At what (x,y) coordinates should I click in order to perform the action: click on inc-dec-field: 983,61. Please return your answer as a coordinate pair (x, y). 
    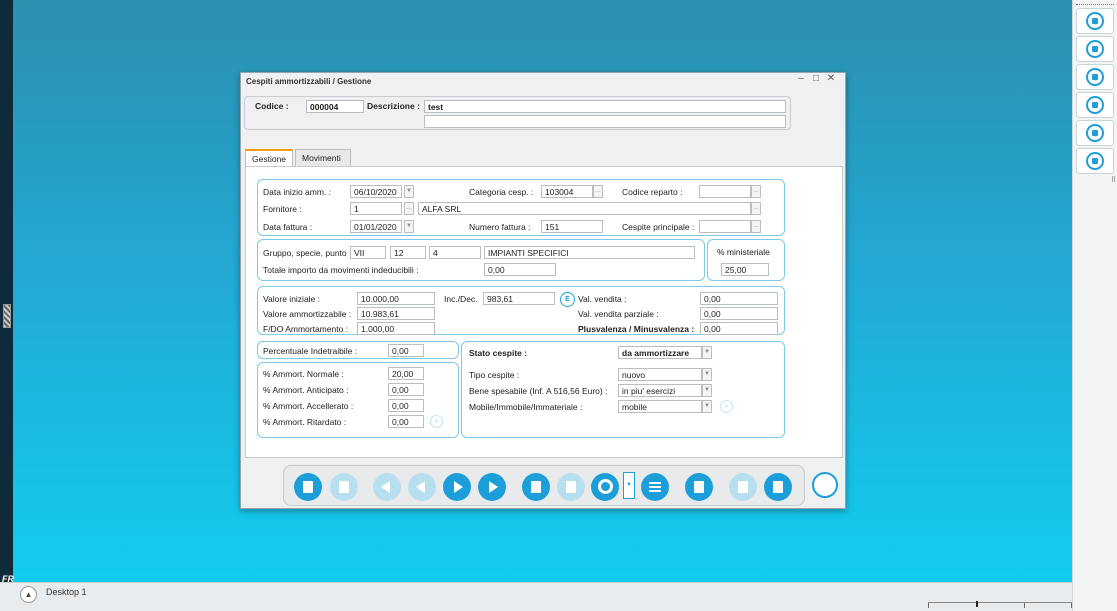
    Looking at the image, I should click on (519, 298).